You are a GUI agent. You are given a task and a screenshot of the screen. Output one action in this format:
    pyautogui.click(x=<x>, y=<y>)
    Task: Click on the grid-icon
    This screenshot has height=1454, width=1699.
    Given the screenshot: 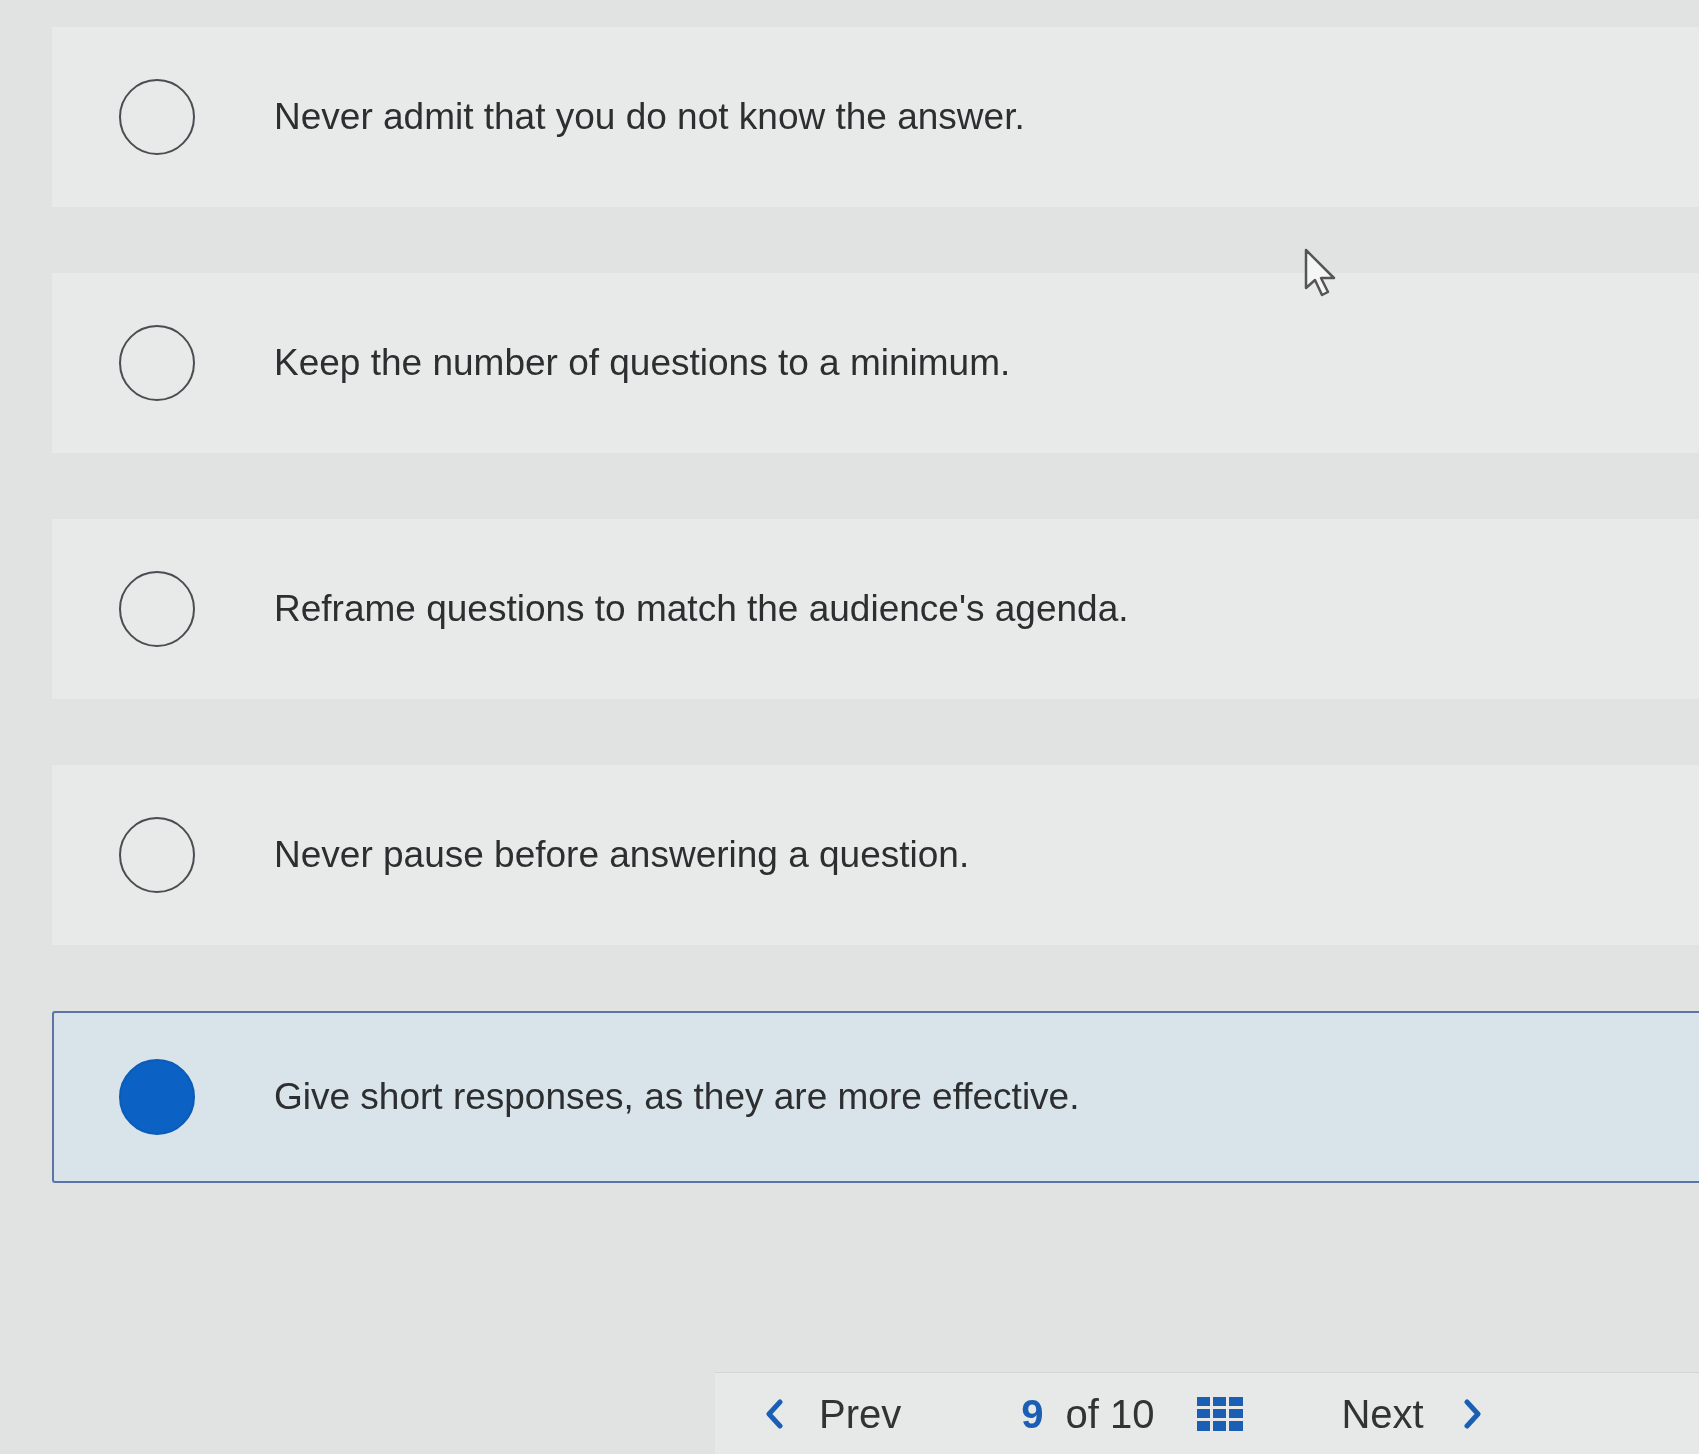 What is the action you would take?
    pyautogui.click(x=1220, y=1413)
    